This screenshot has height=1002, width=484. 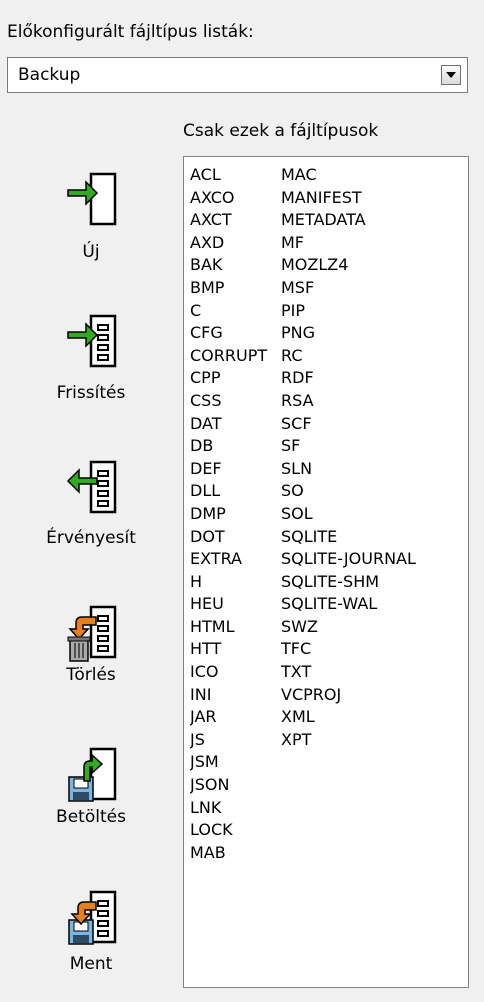 What do you see at coordinates (91, 817) in the screenshot?
I see `load-button-label: Betöltés` at bounding box center [91, 817].